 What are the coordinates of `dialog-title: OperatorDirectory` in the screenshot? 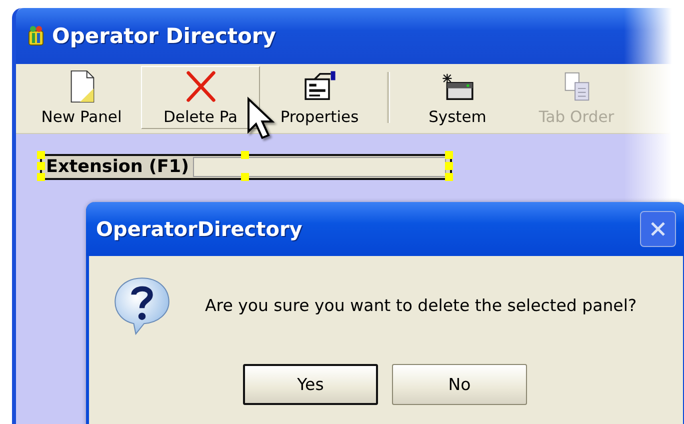 It's located at (199, 229).